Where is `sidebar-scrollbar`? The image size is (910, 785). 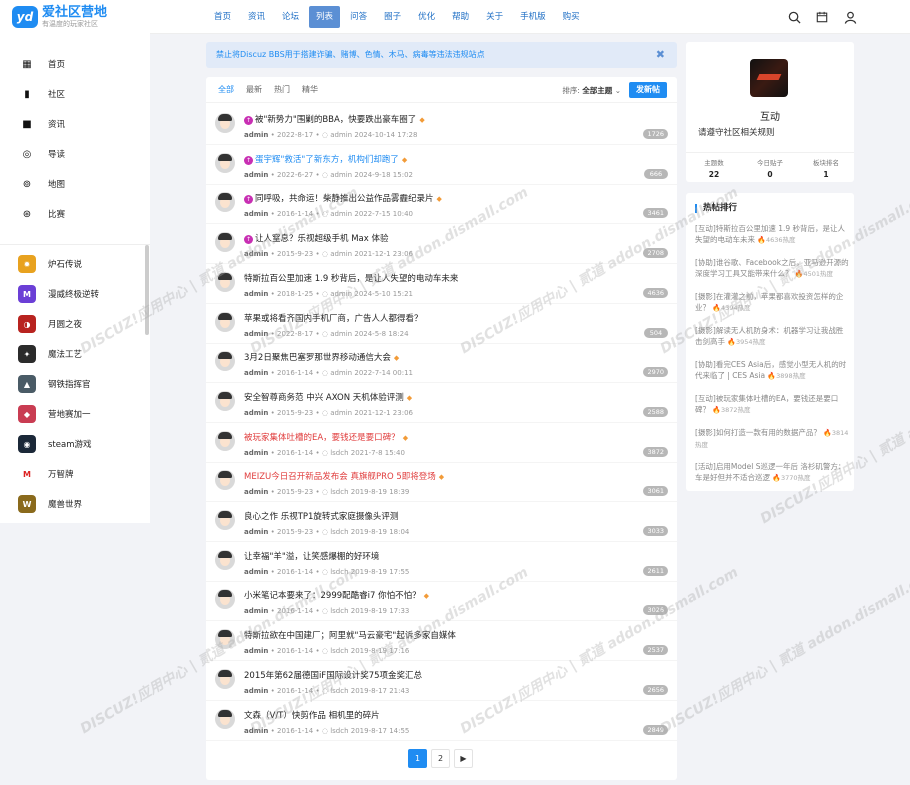
sidebar-scrollbar is located at coordinates (147, 290).